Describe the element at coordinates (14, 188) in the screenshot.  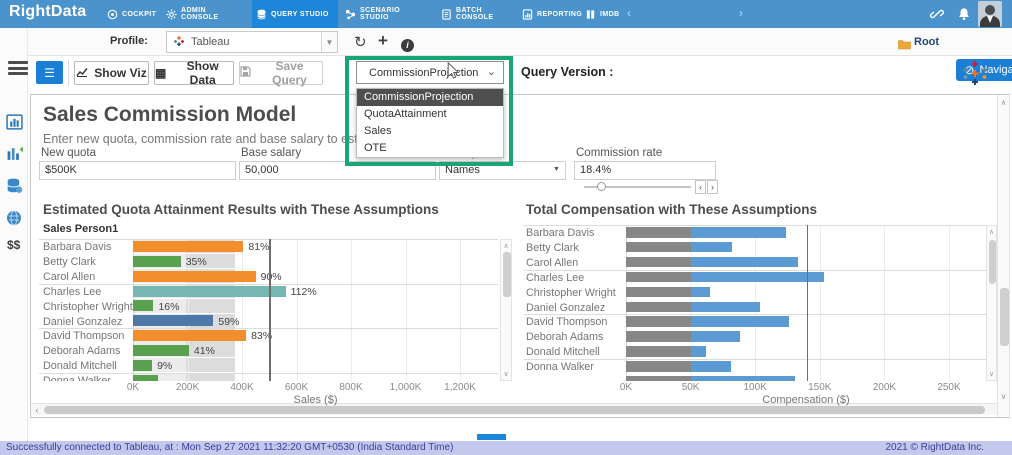
I see `database-icon` at that location.